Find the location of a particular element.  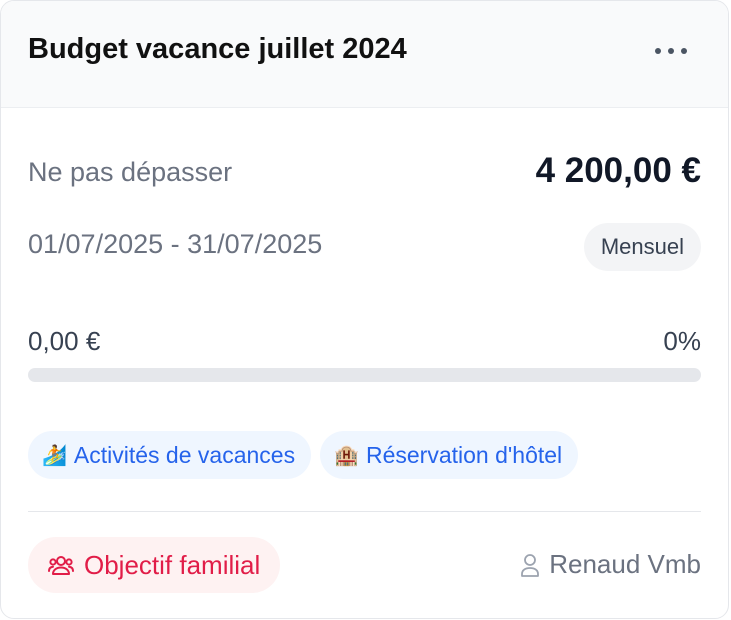

budget-progress-bar is located at coordinates (364, 375).